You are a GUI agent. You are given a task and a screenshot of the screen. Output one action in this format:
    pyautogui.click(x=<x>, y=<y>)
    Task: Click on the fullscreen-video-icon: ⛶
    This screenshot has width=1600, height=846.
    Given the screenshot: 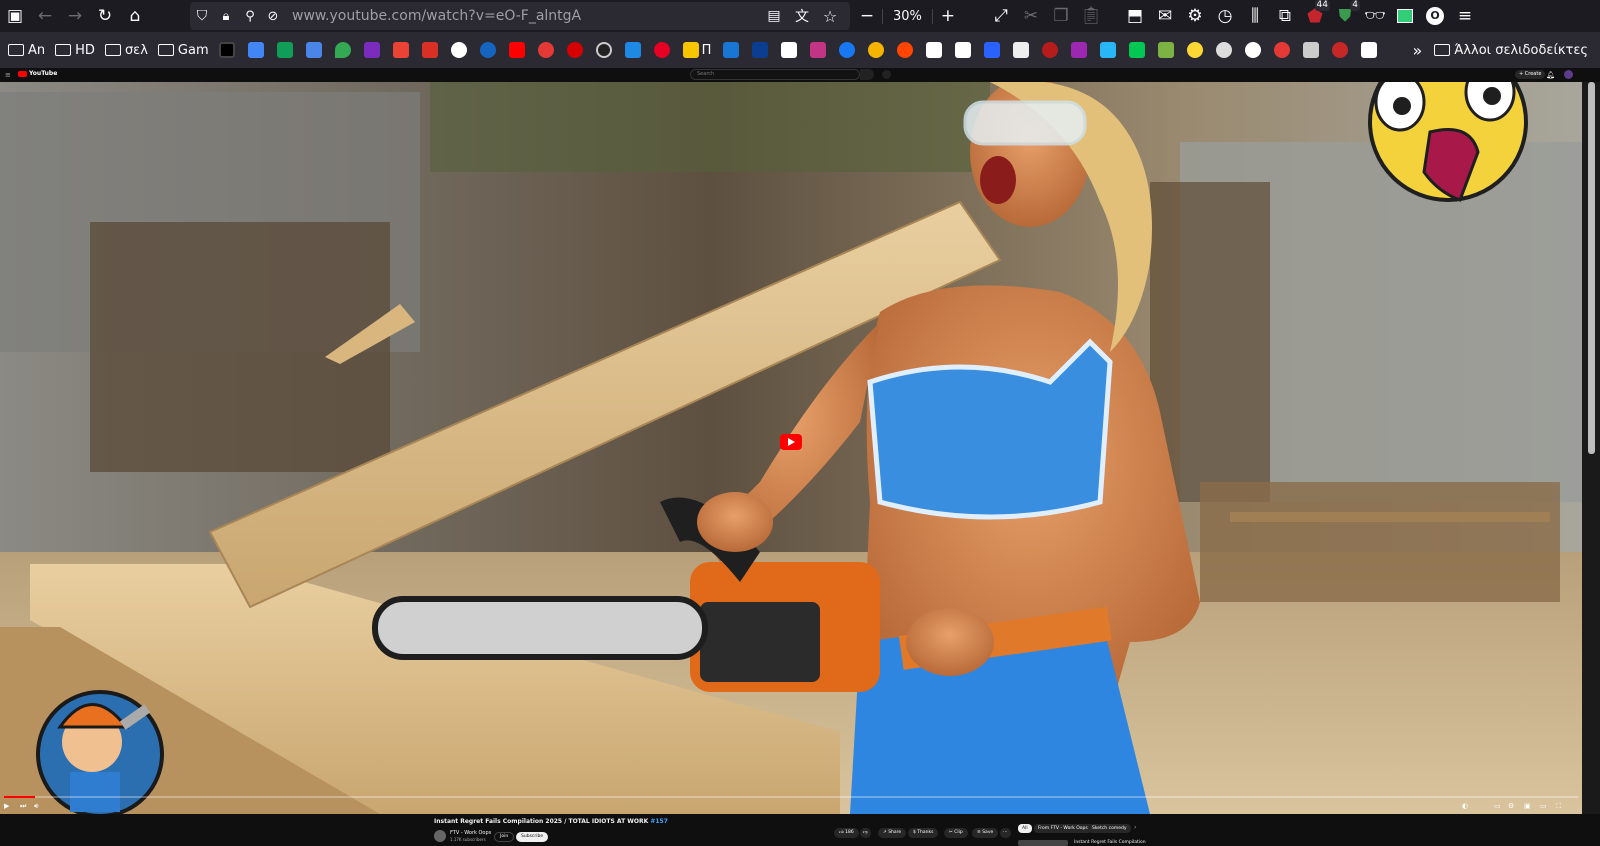 What is the action you would take?
    pyautogui.click(x=1558, y=806)
    